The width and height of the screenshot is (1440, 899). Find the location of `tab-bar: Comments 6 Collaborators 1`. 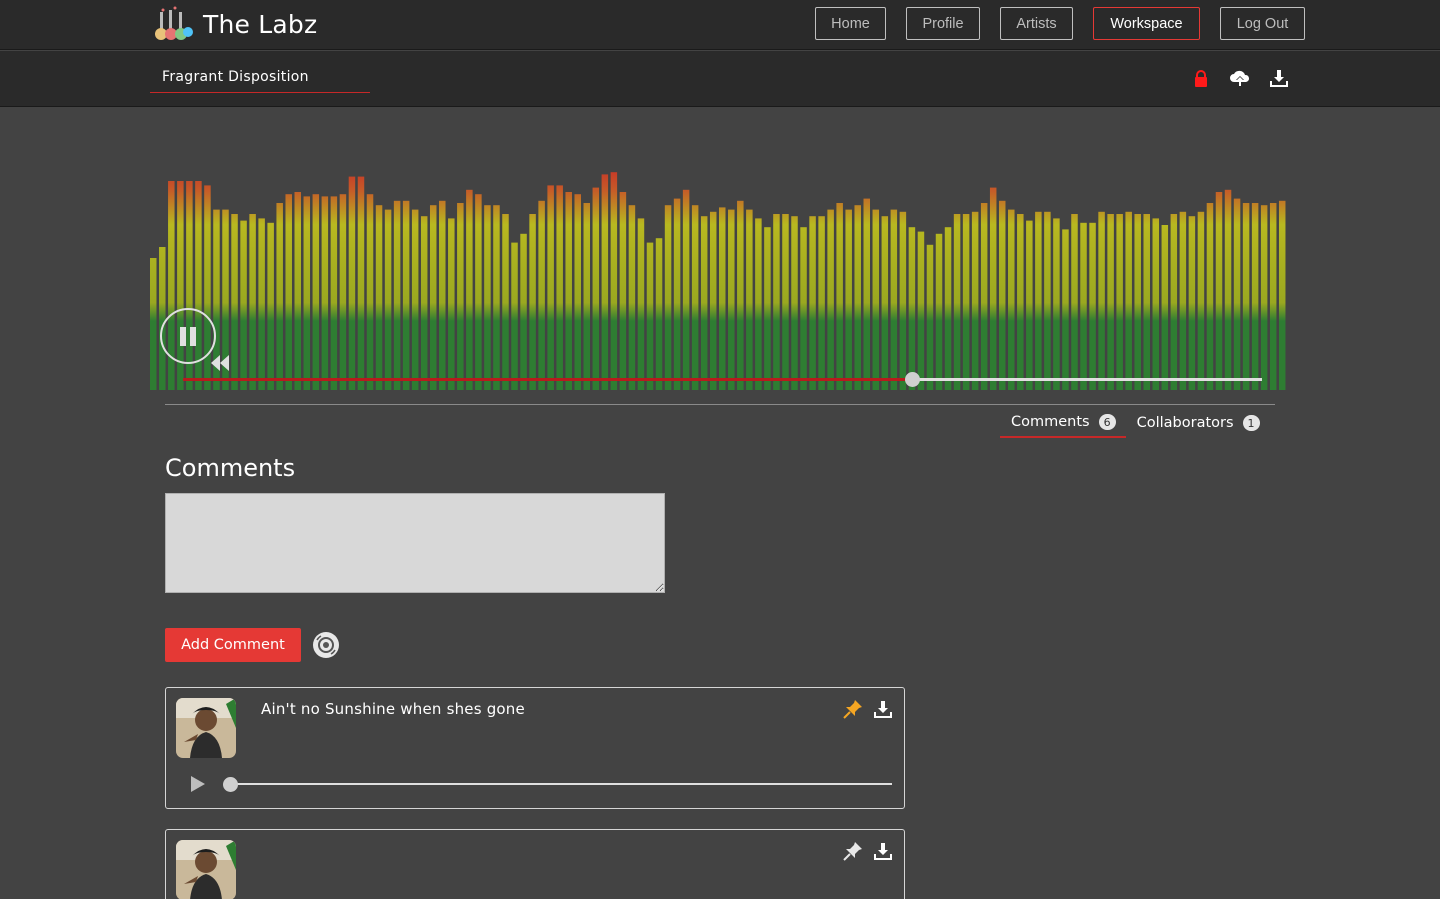

tab-bar: Comments 6 Collaborators 1 is located at coordinates (1135, 424).